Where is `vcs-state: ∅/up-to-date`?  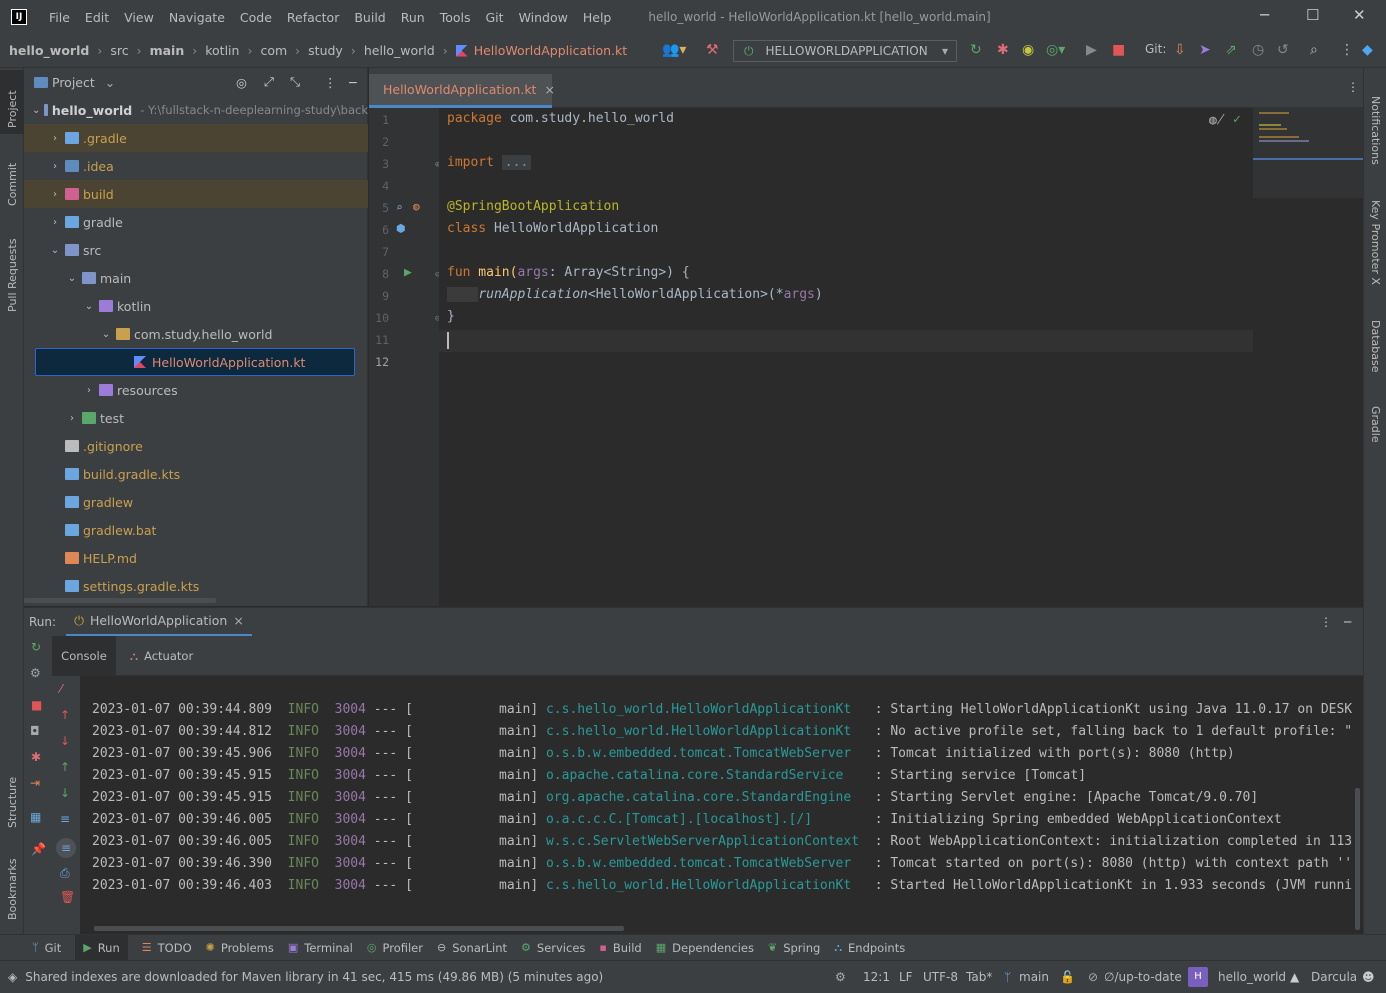 vcs-state: ∅/up-to-date is located at coordinates (1143, 977).